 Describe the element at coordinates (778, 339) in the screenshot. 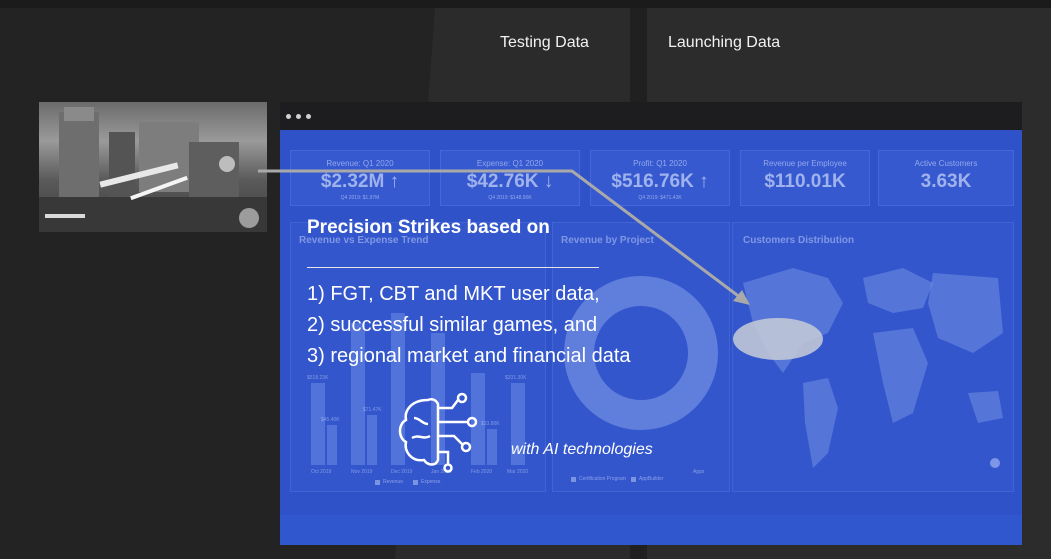

I see `highlight-ellipse` at that location.